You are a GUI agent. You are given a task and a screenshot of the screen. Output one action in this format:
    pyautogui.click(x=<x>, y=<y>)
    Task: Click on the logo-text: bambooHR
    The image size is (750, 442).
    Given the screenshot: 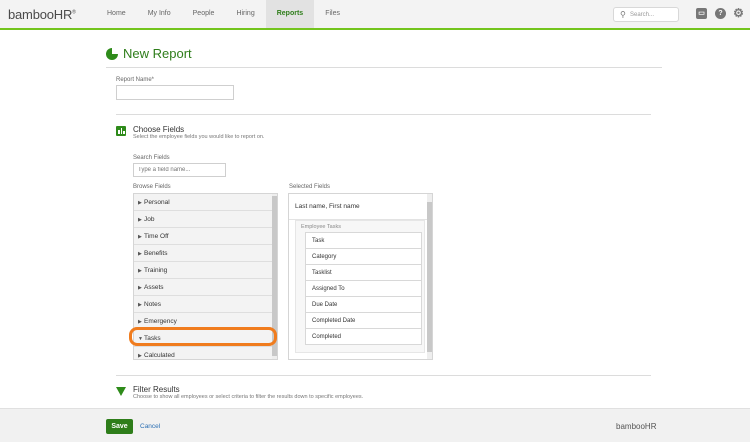 What is the action you would take?
    pyautogui.click(x=40, y=14)
    